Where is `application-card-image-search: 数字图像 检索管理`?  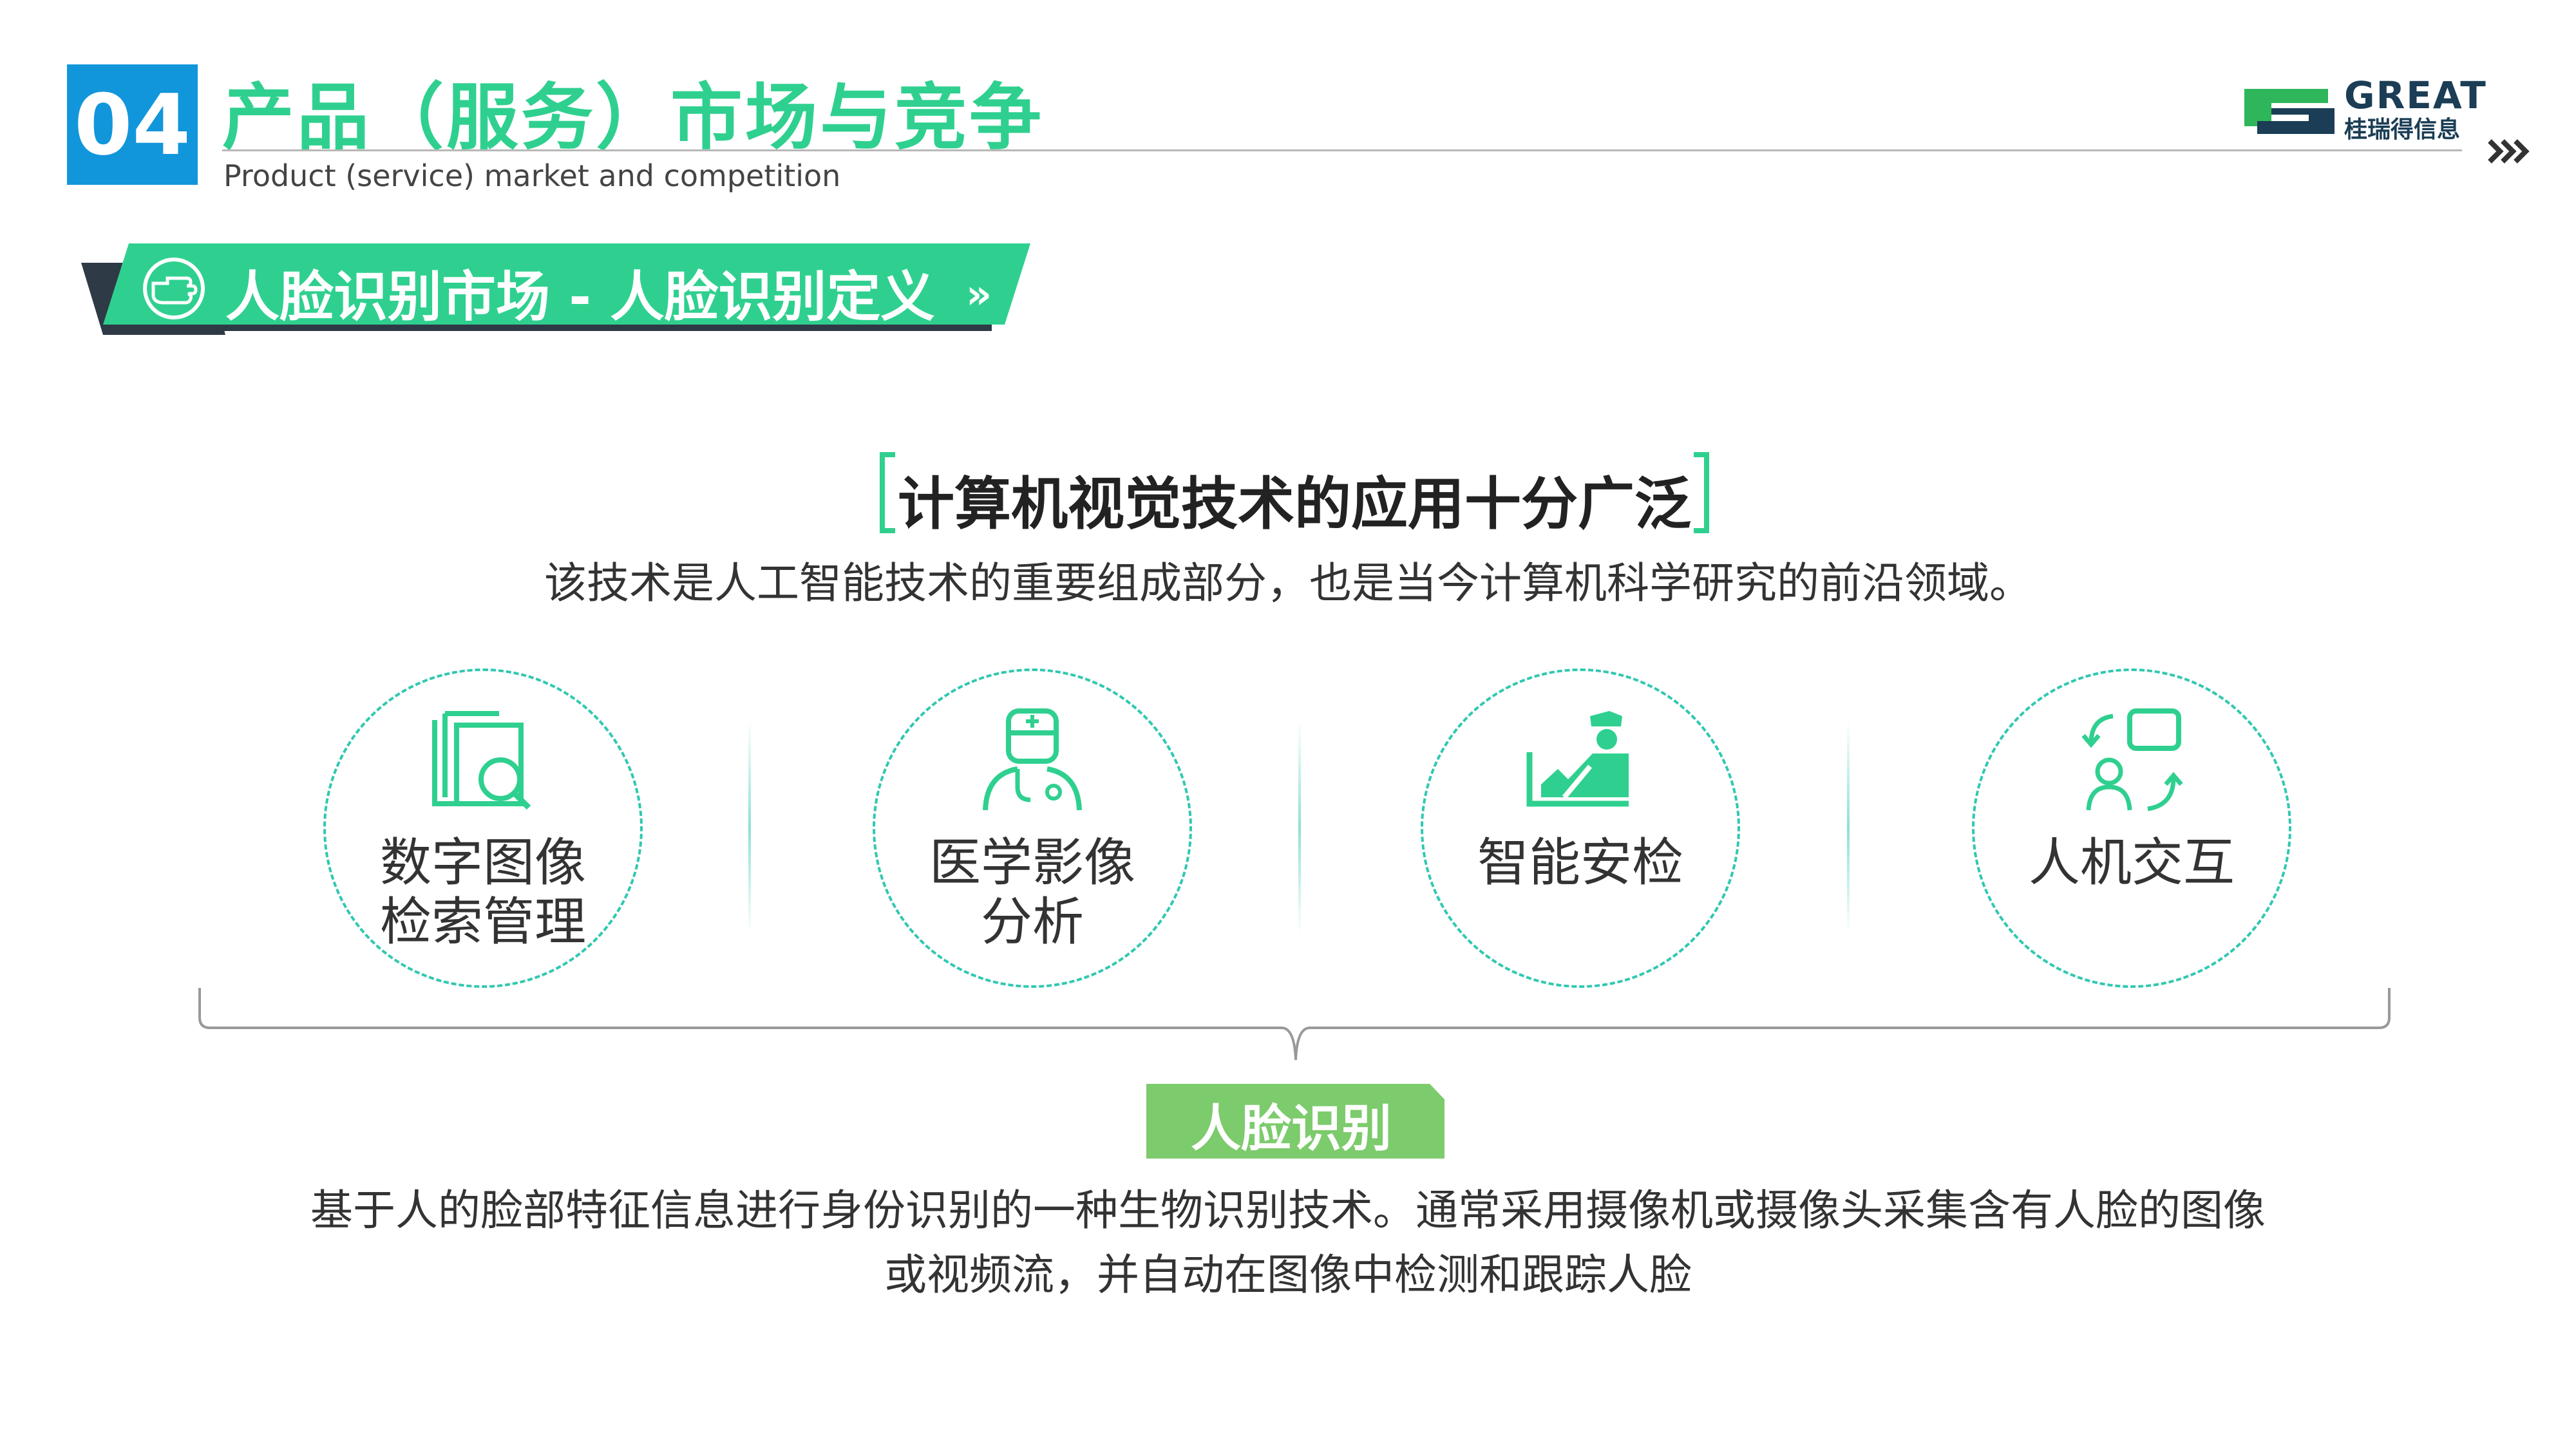
application-card-image-search: 数字图像 检索管理 is located at coordinates (483, 828).